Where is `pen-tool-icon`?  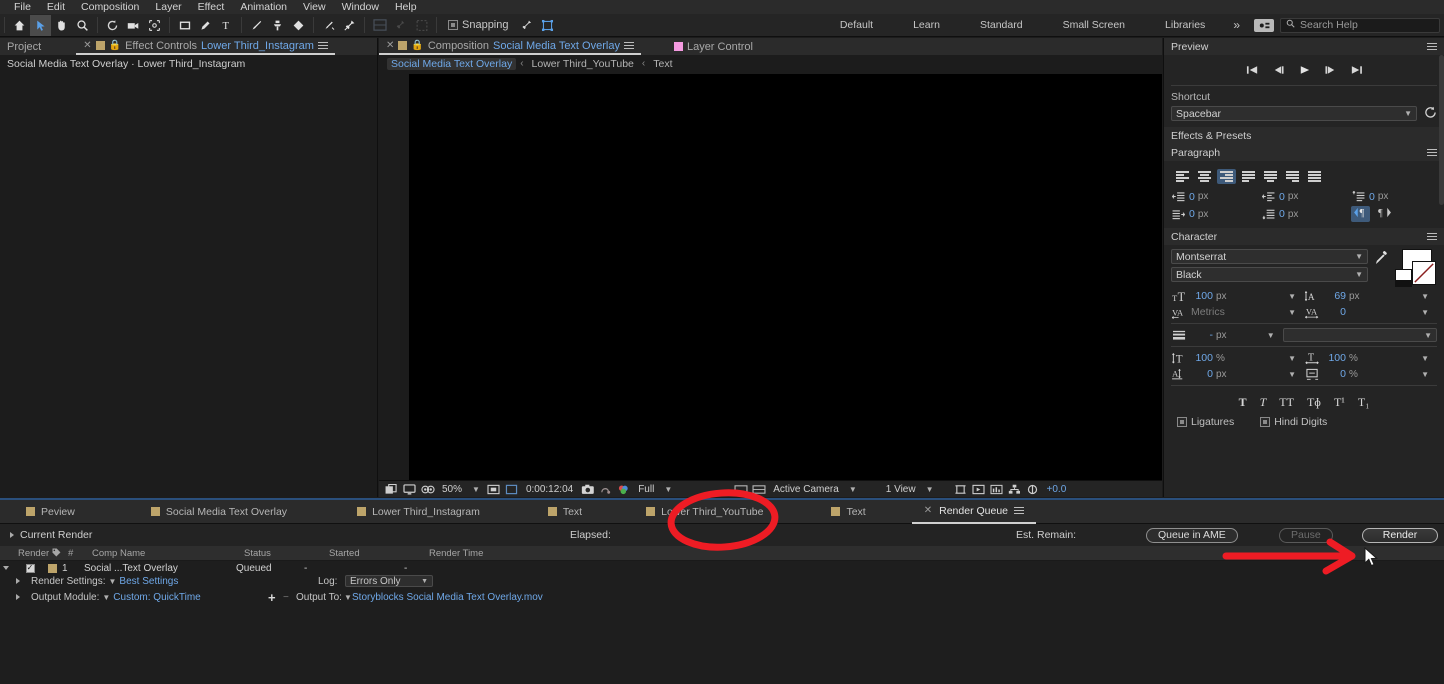
pen-tool-icon is located at coordinates (205, 25).